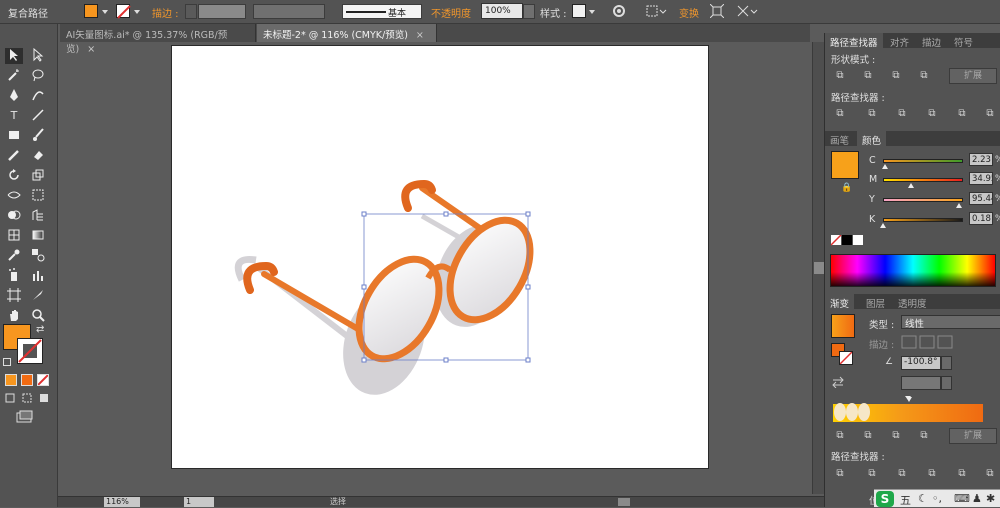 The width and height of the screenshot is (1000, 508). Describe the element at coordinates (451, 12) in the screenshot. I see `opacity-label: 不透明度` at that location.